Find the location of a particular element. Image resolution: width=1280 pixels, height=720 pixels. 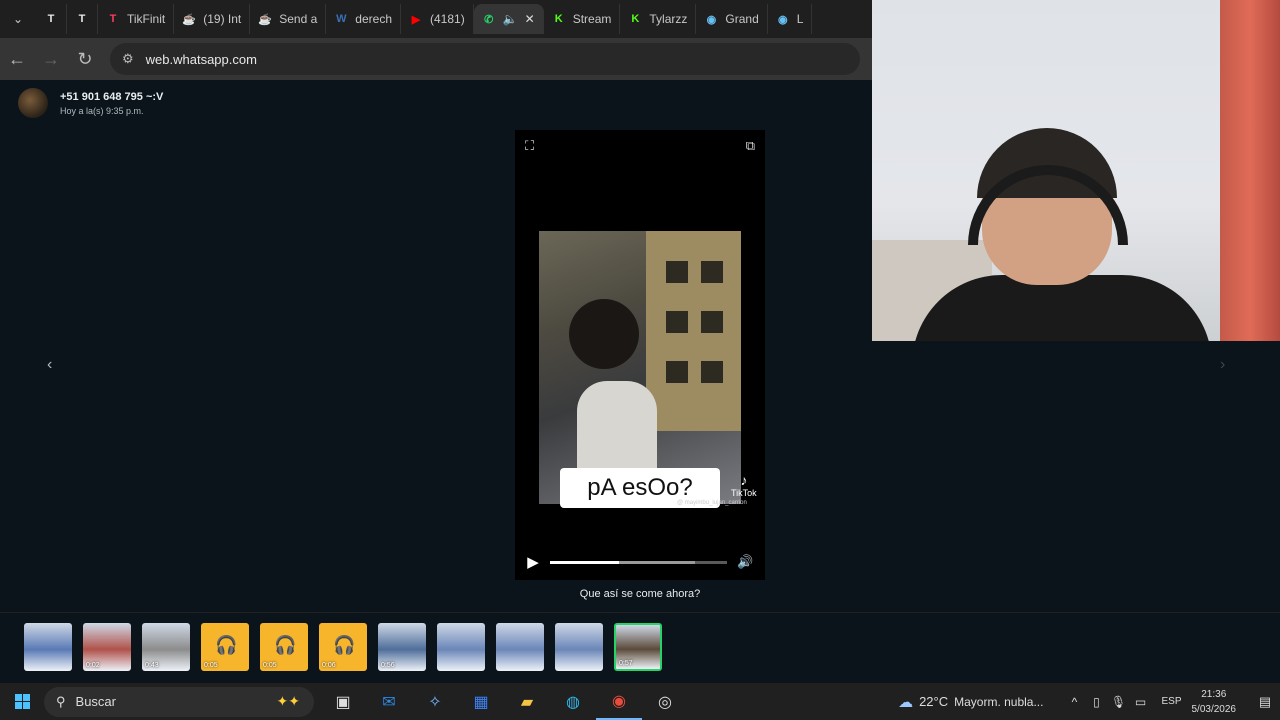

browser-tab: Wderech is located at coordinates (363, 19).